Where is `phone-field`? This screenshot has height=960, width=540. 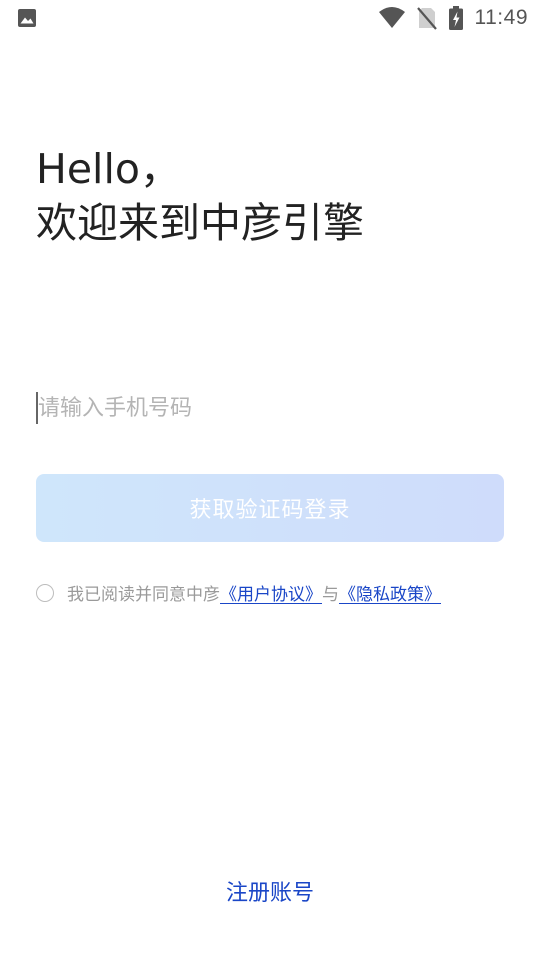
phone-field is located at coordinates (270, 408).